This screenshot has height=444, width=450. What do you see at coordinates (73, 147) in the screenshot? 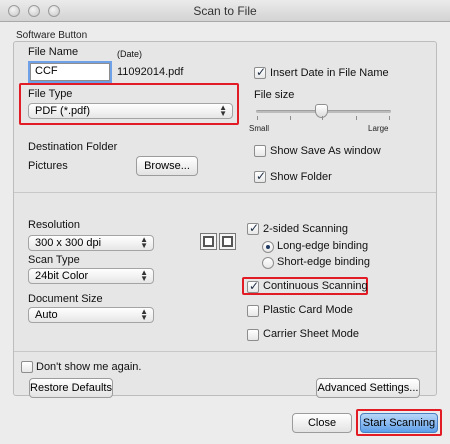
I see `destination-folder-label: Destination Folder` at bounding box center [73, 147].